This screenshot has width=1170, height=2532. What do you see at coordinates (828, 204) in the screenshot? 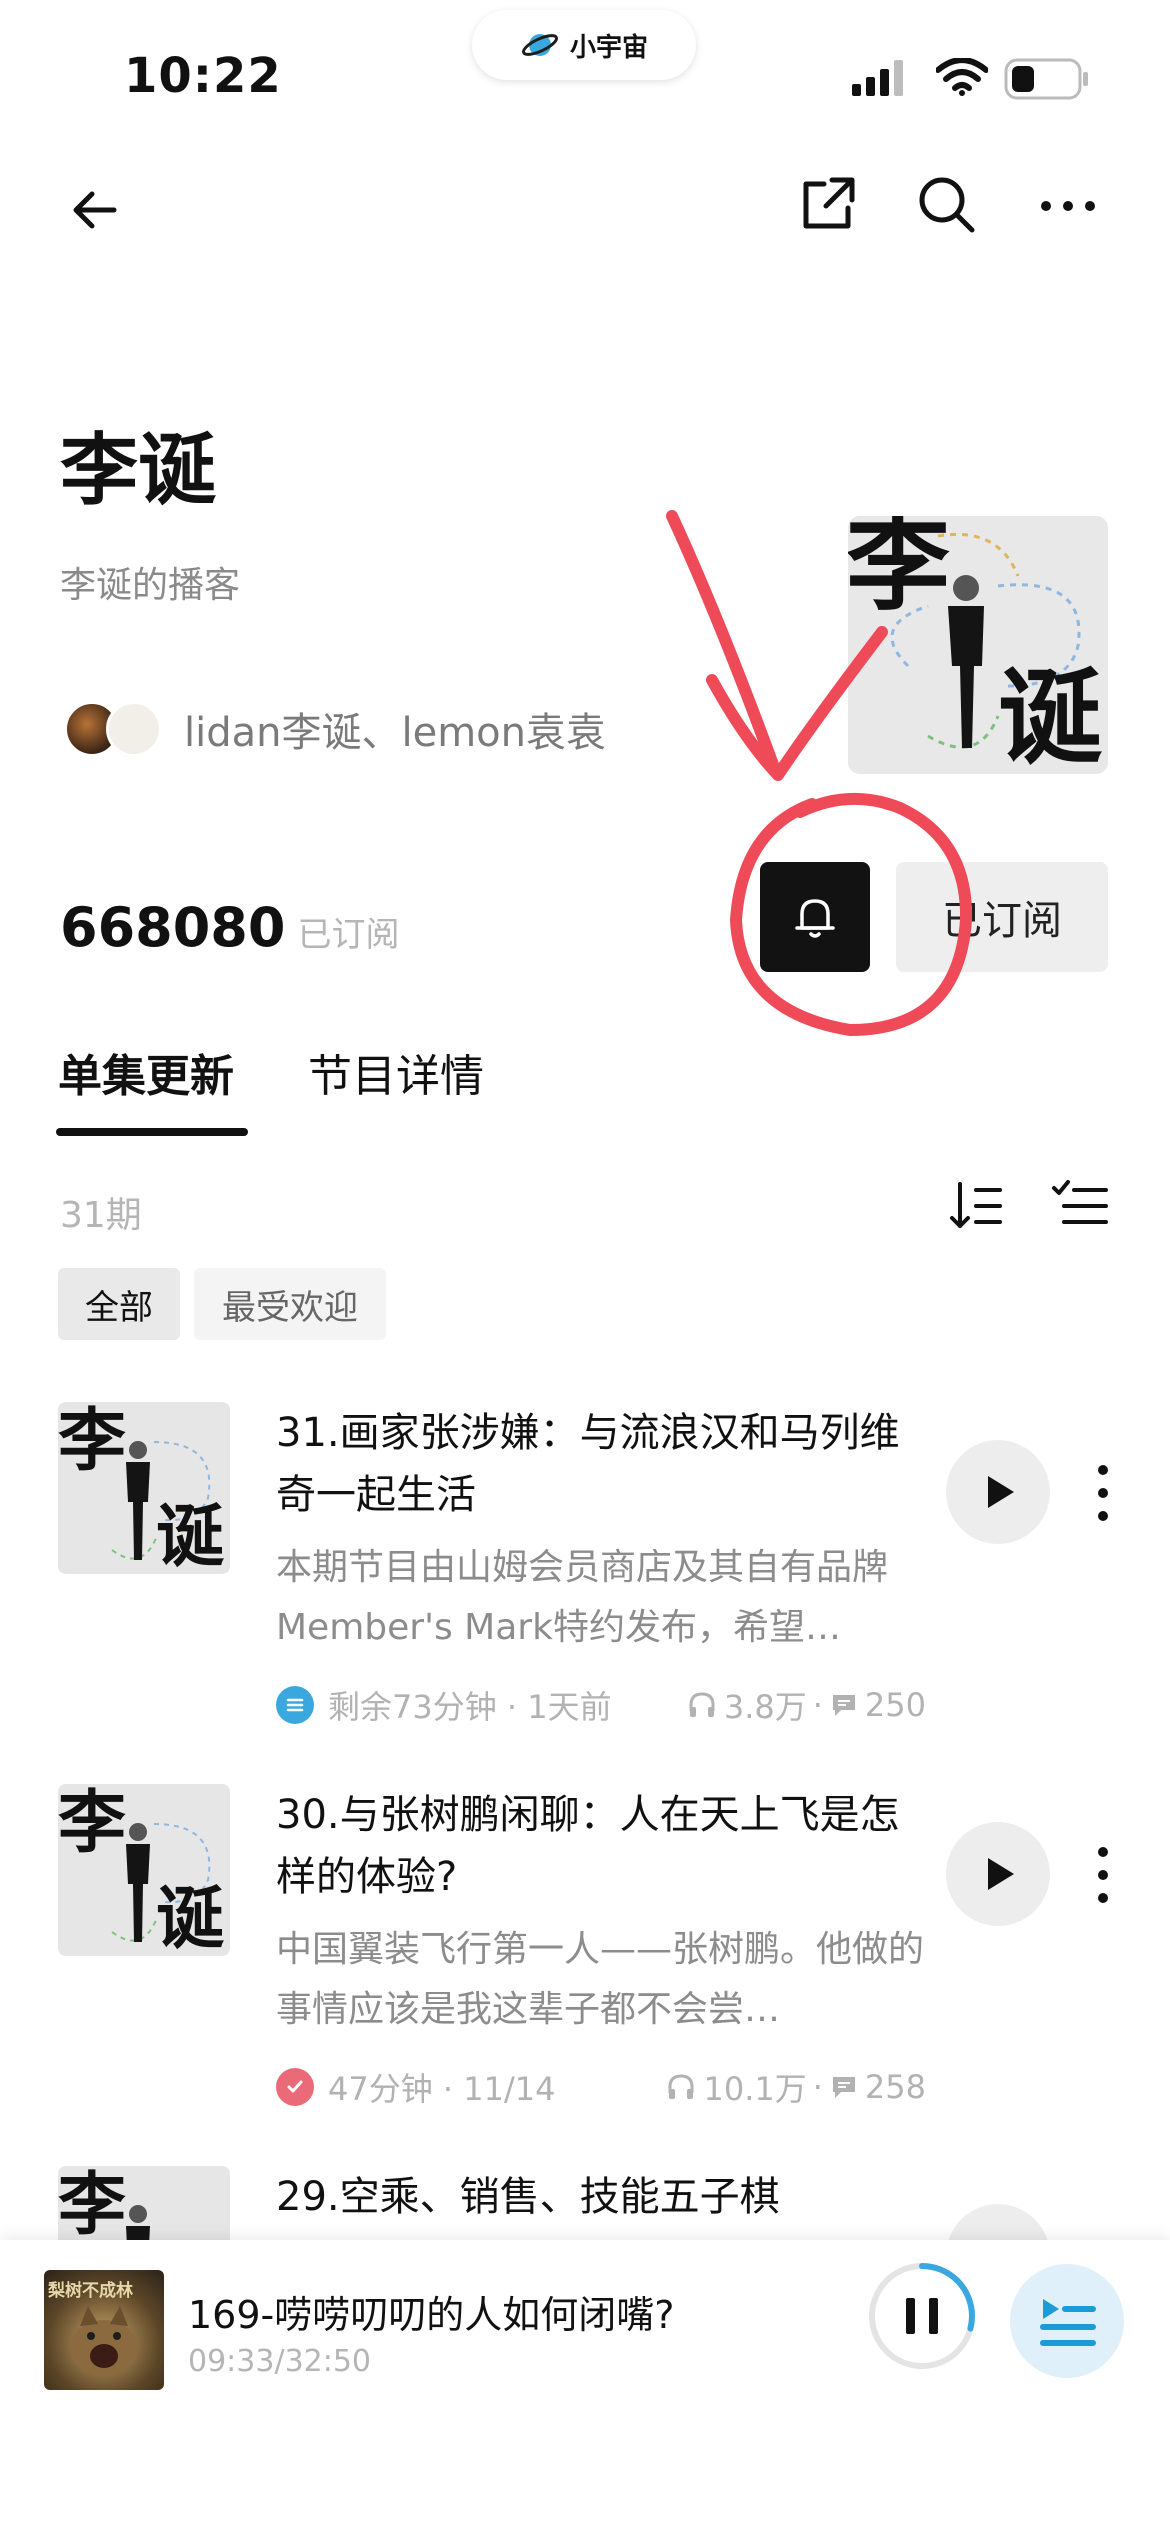
I see `share-icon` at bounding box center [828, 204].